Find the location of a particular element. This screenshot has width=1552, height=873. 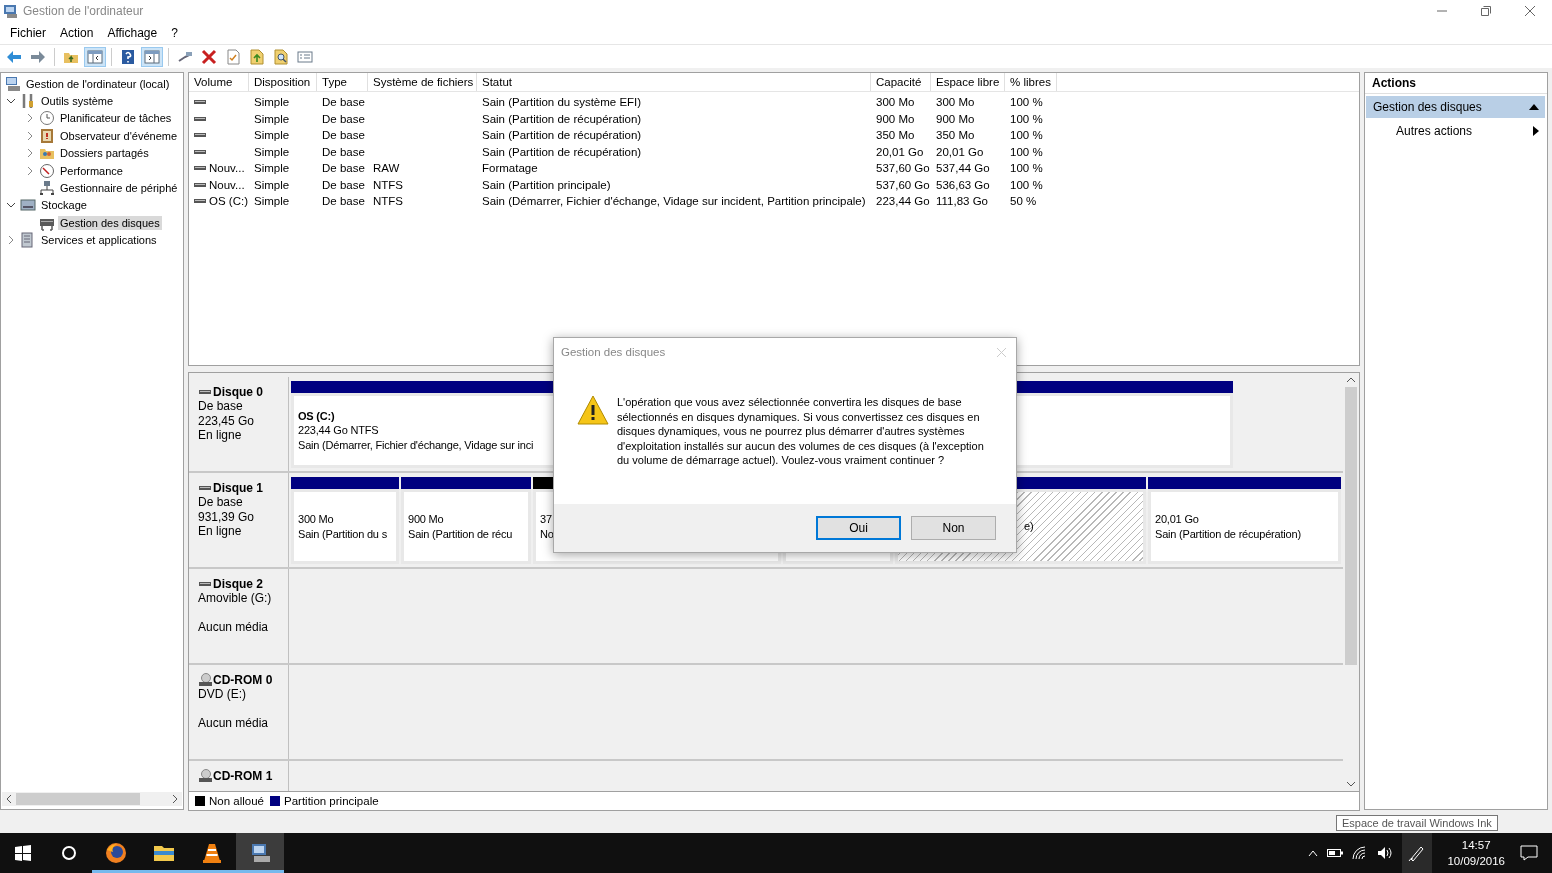

pane-title: Actions is located at coordinates (1456, 83).